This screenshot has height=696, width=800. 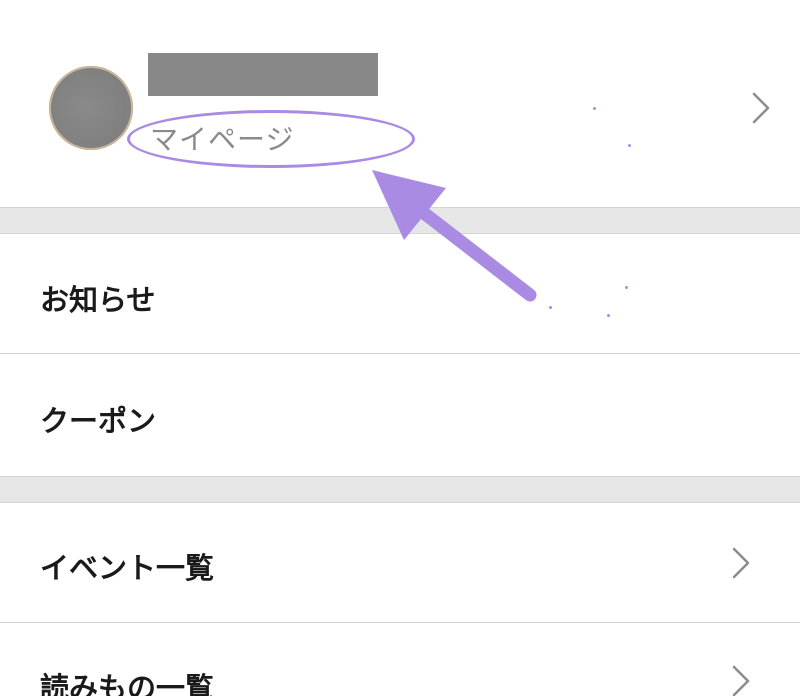 I want to click on annotation-highlight-ellipse, so click(x=271, y=139).